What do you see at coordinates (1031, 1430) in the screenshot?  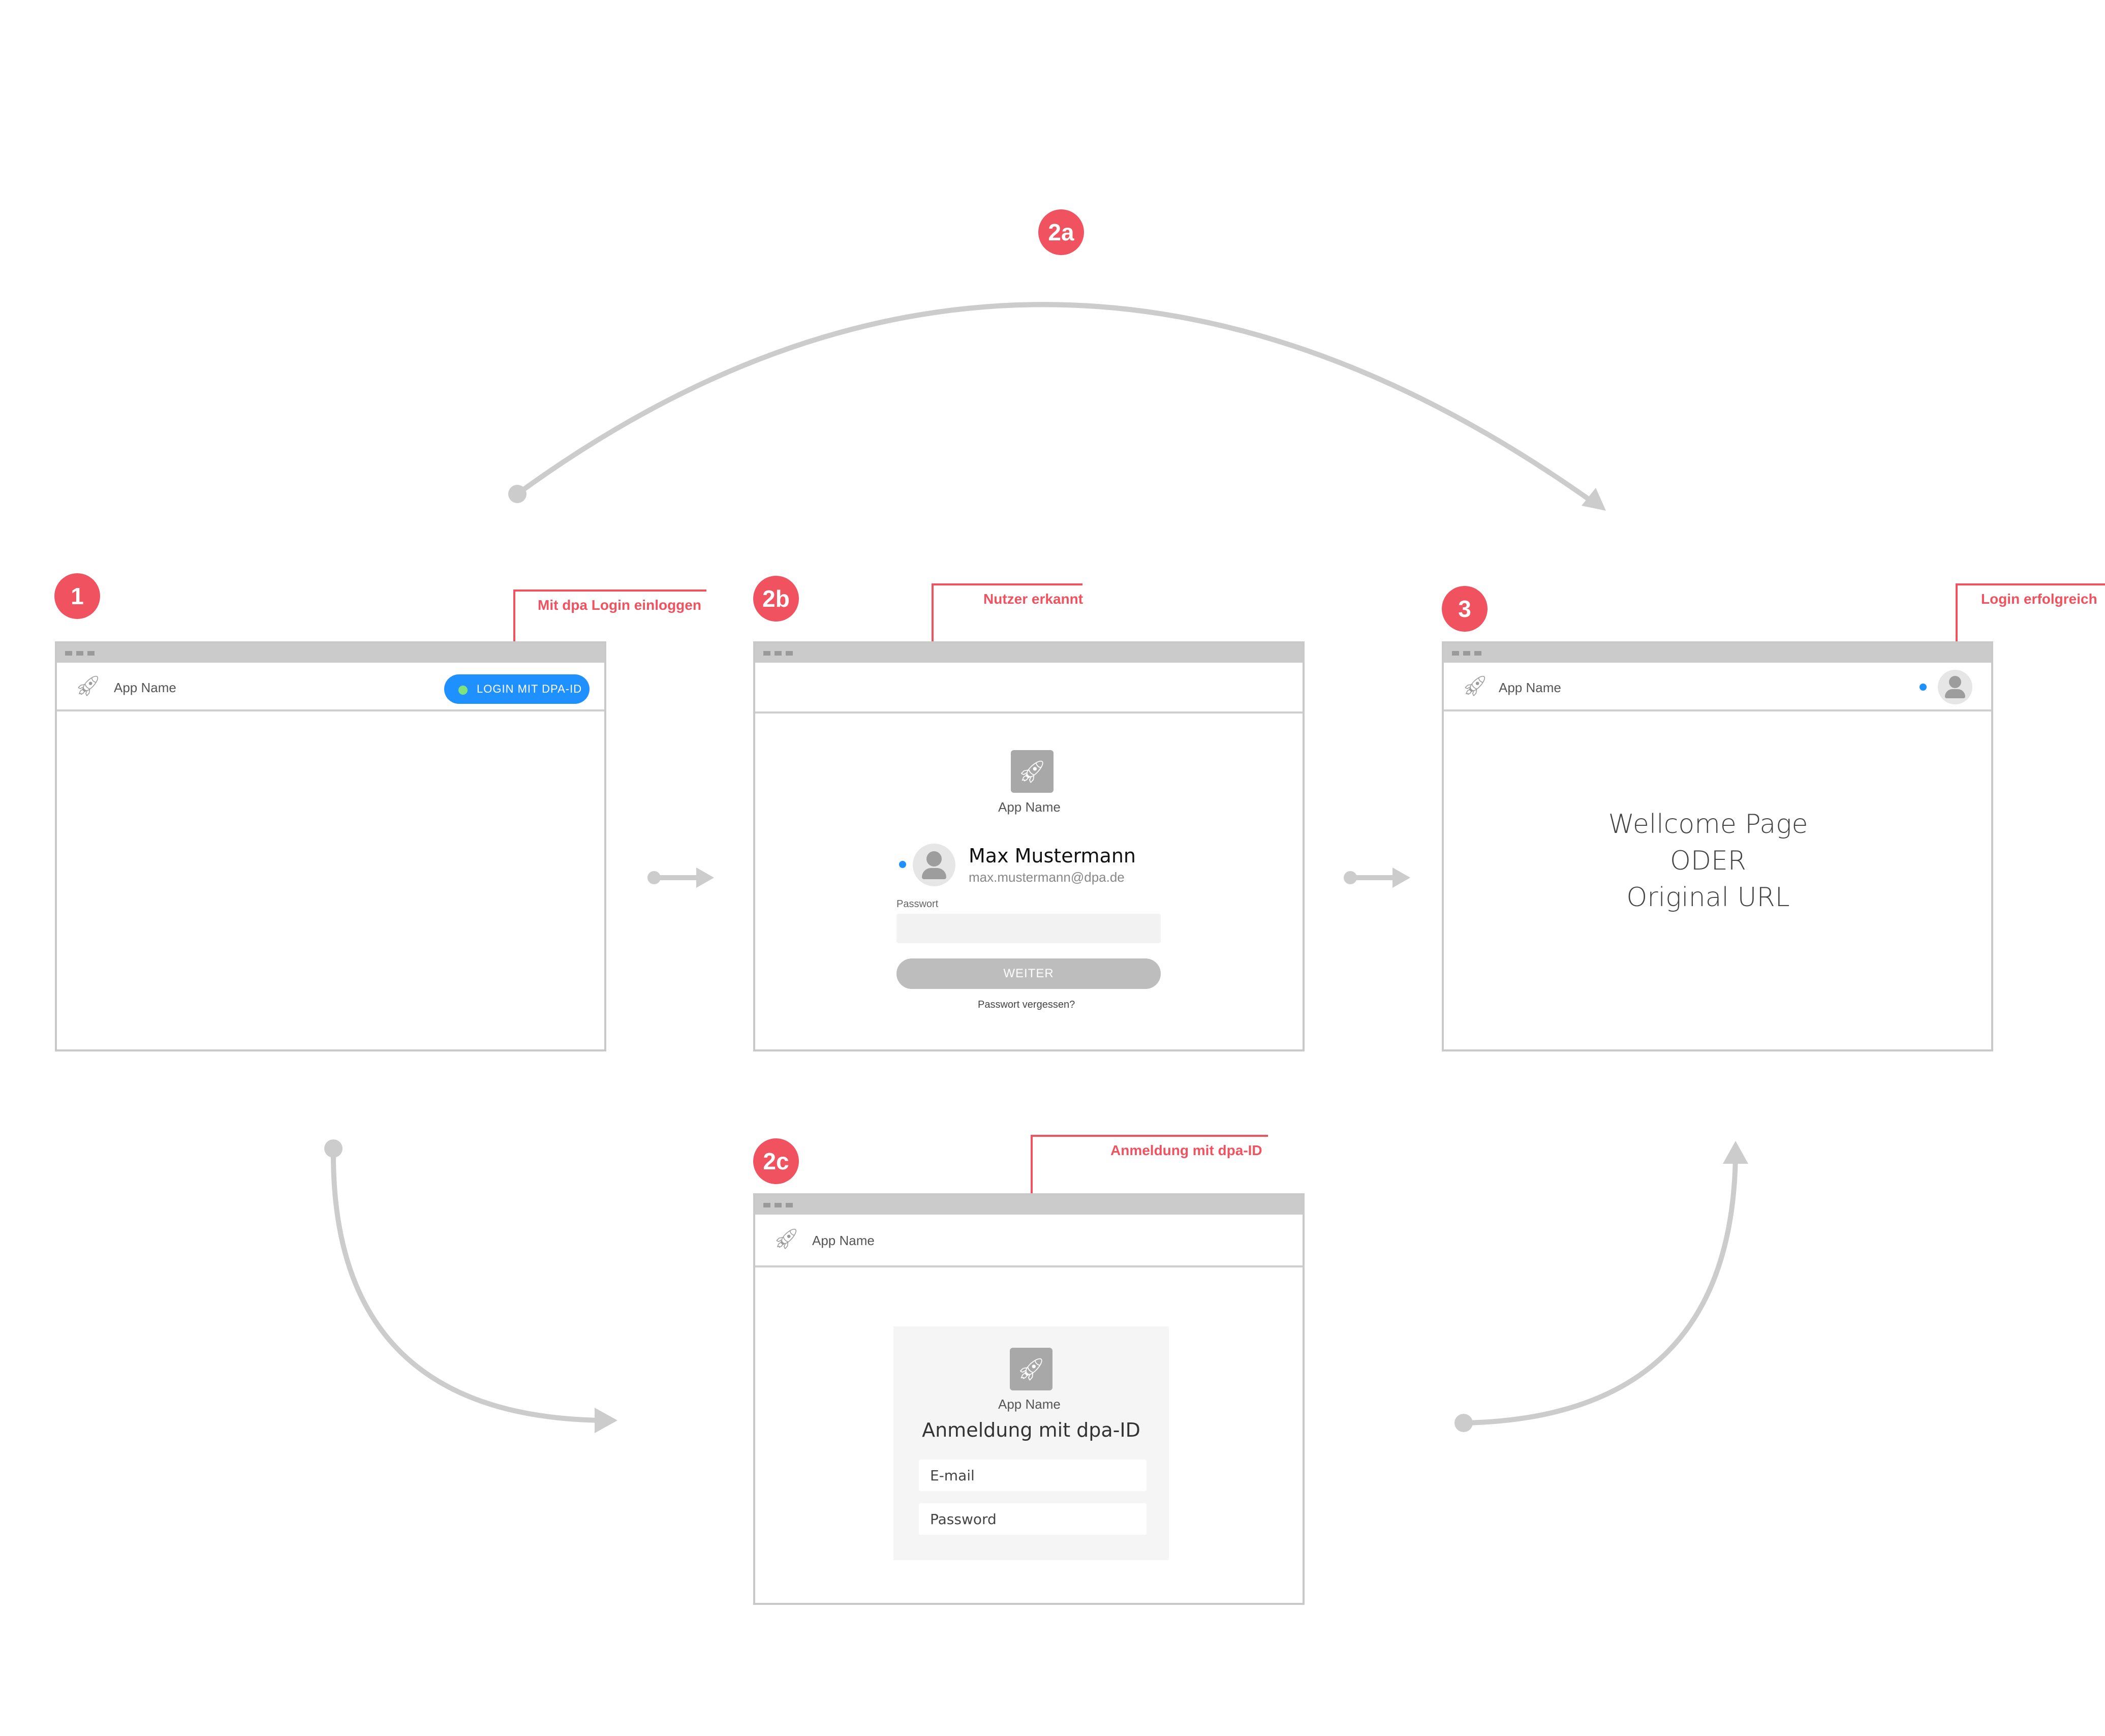 I see `signin-heading: Anmeldung mit dpa-ID` at bounding box center [1031, 1430].